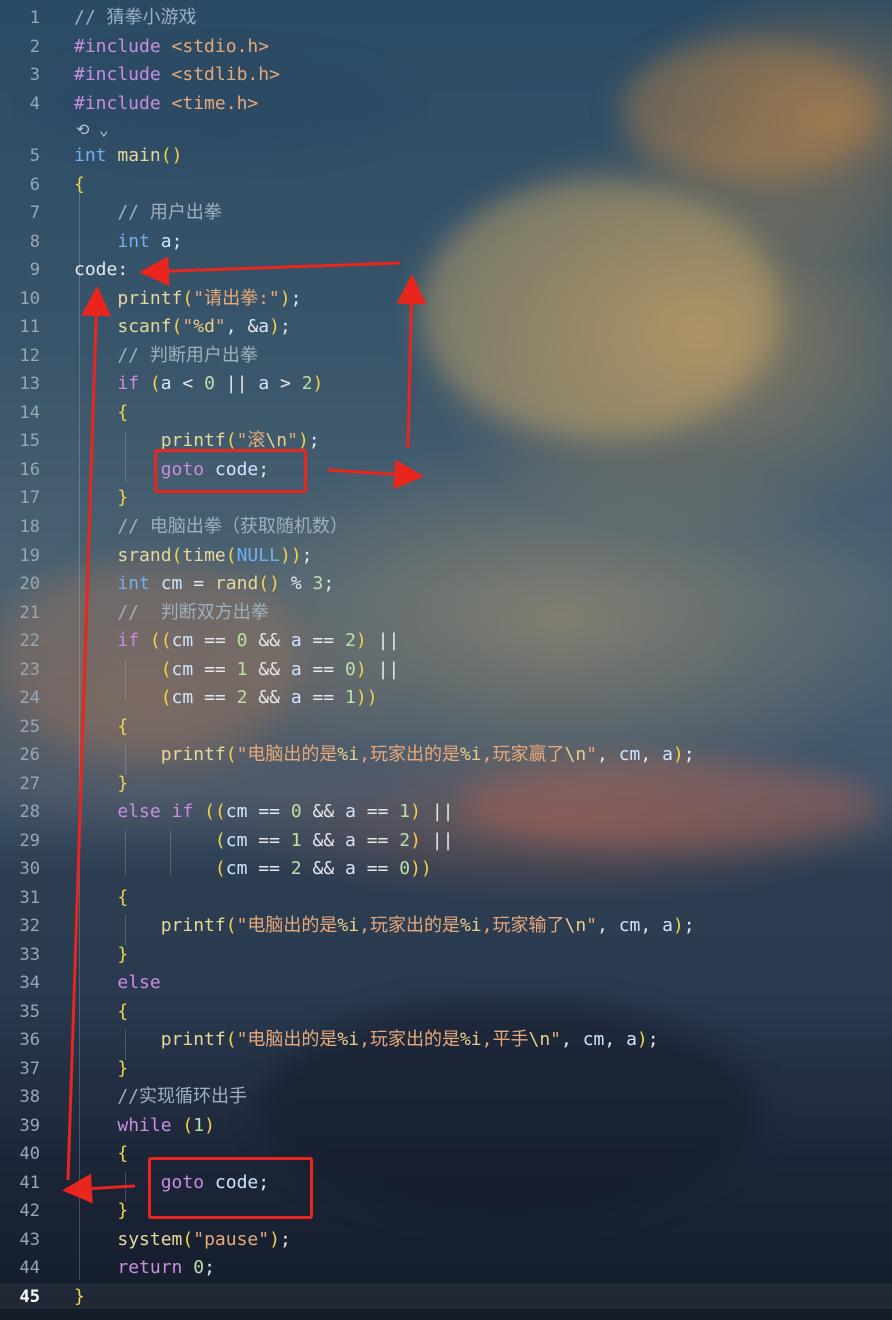 The image size is (892, 1320). I want to click on arrow-left-line41, so click(99, 1188).